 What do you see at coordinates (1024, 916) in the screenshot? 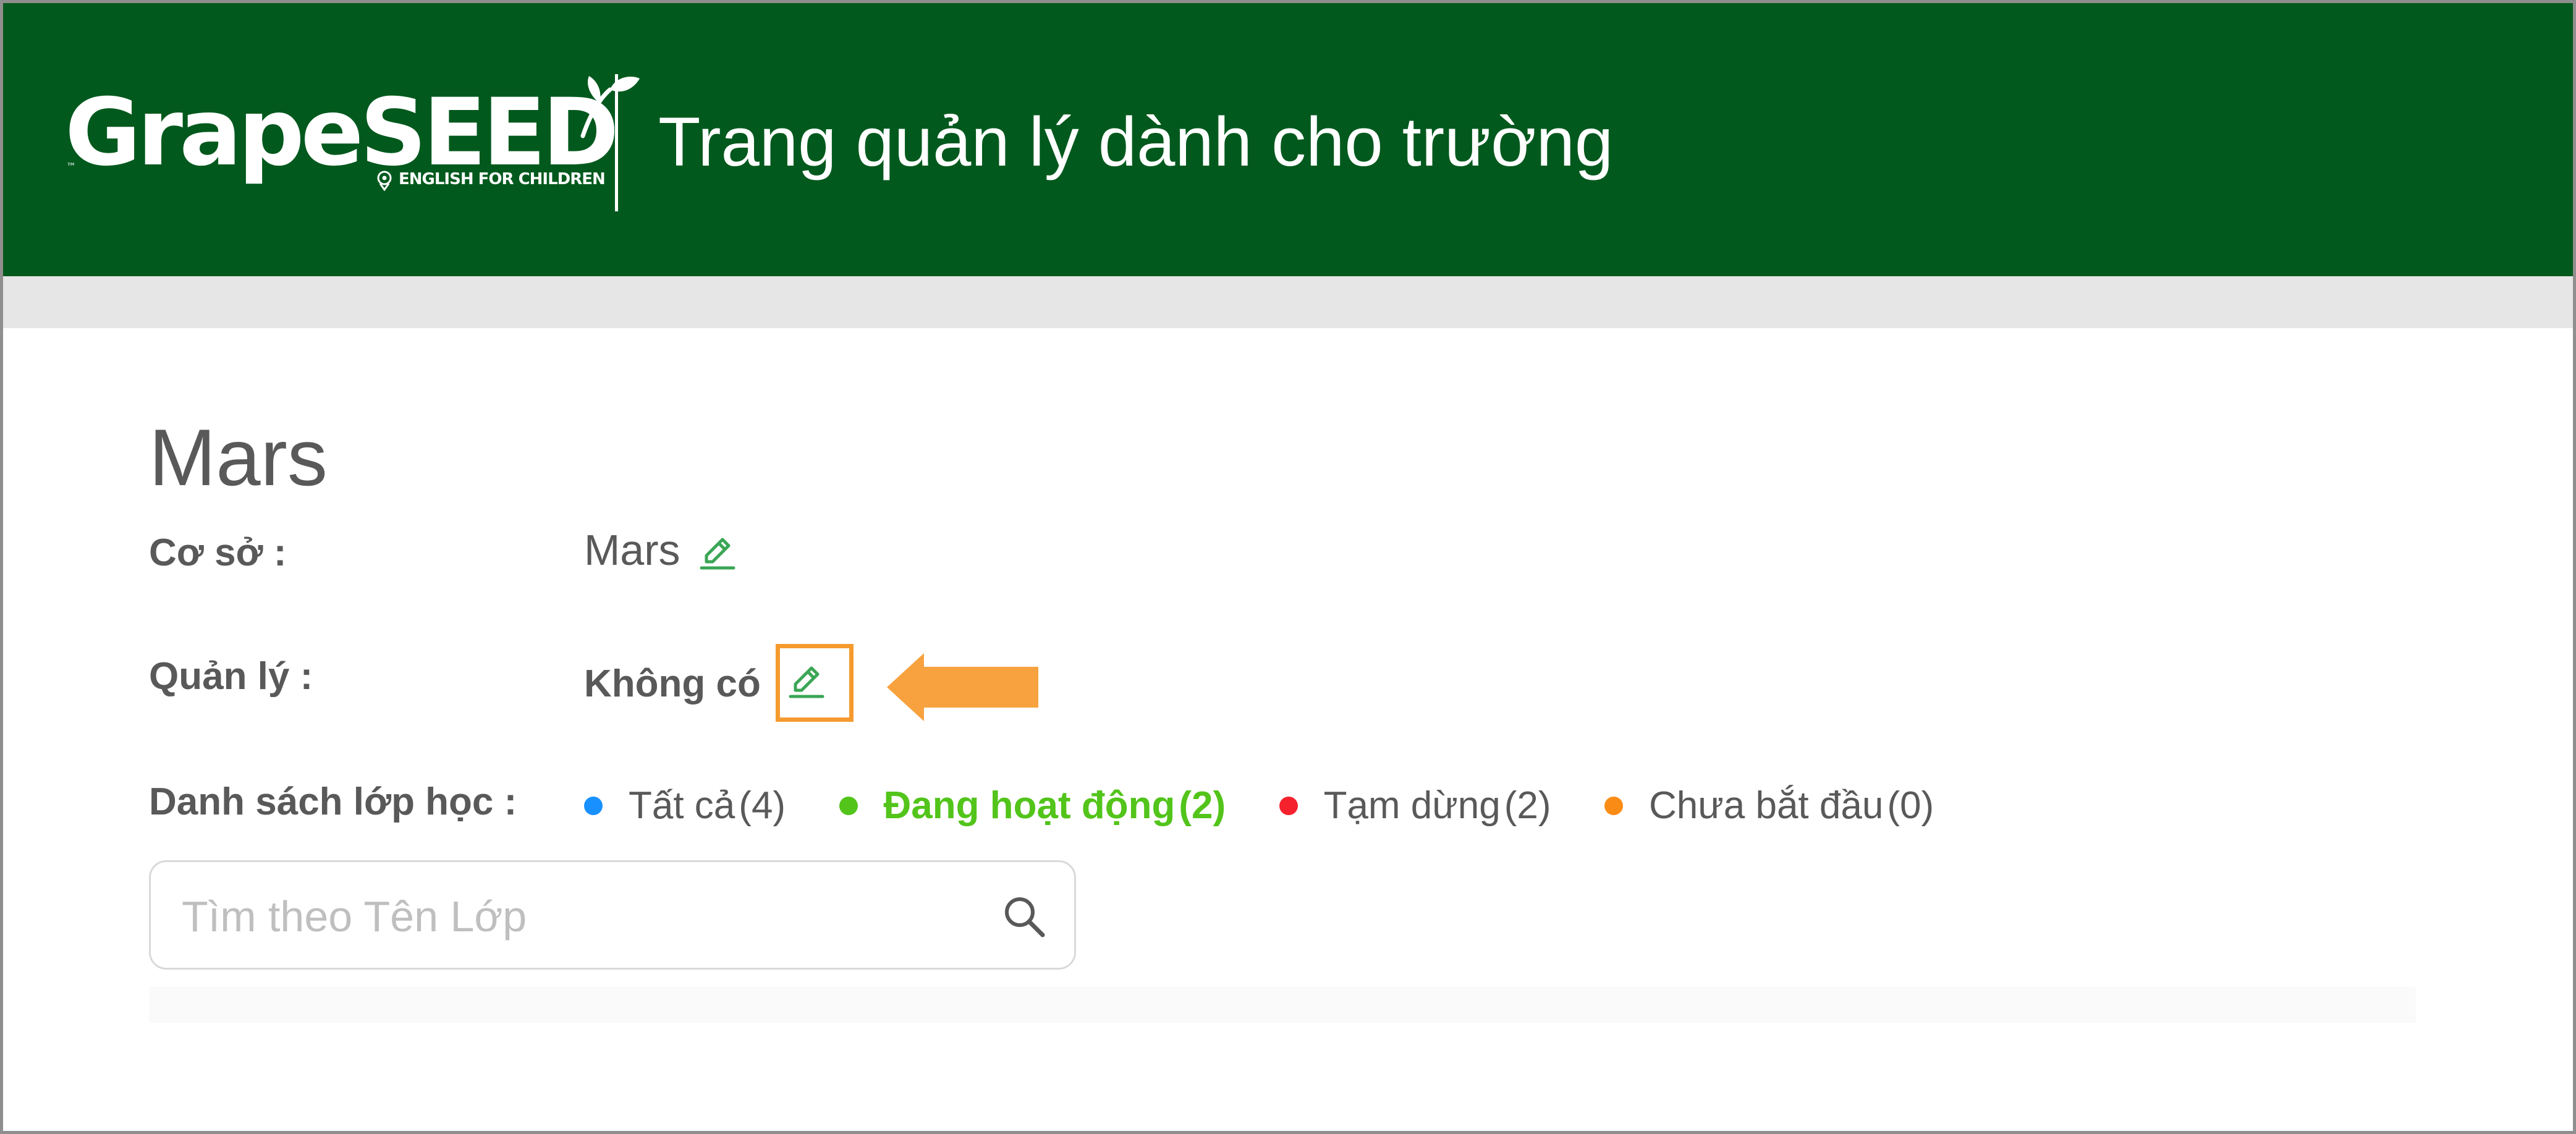
I see `search-icon` at bounding box center [1024, 916].